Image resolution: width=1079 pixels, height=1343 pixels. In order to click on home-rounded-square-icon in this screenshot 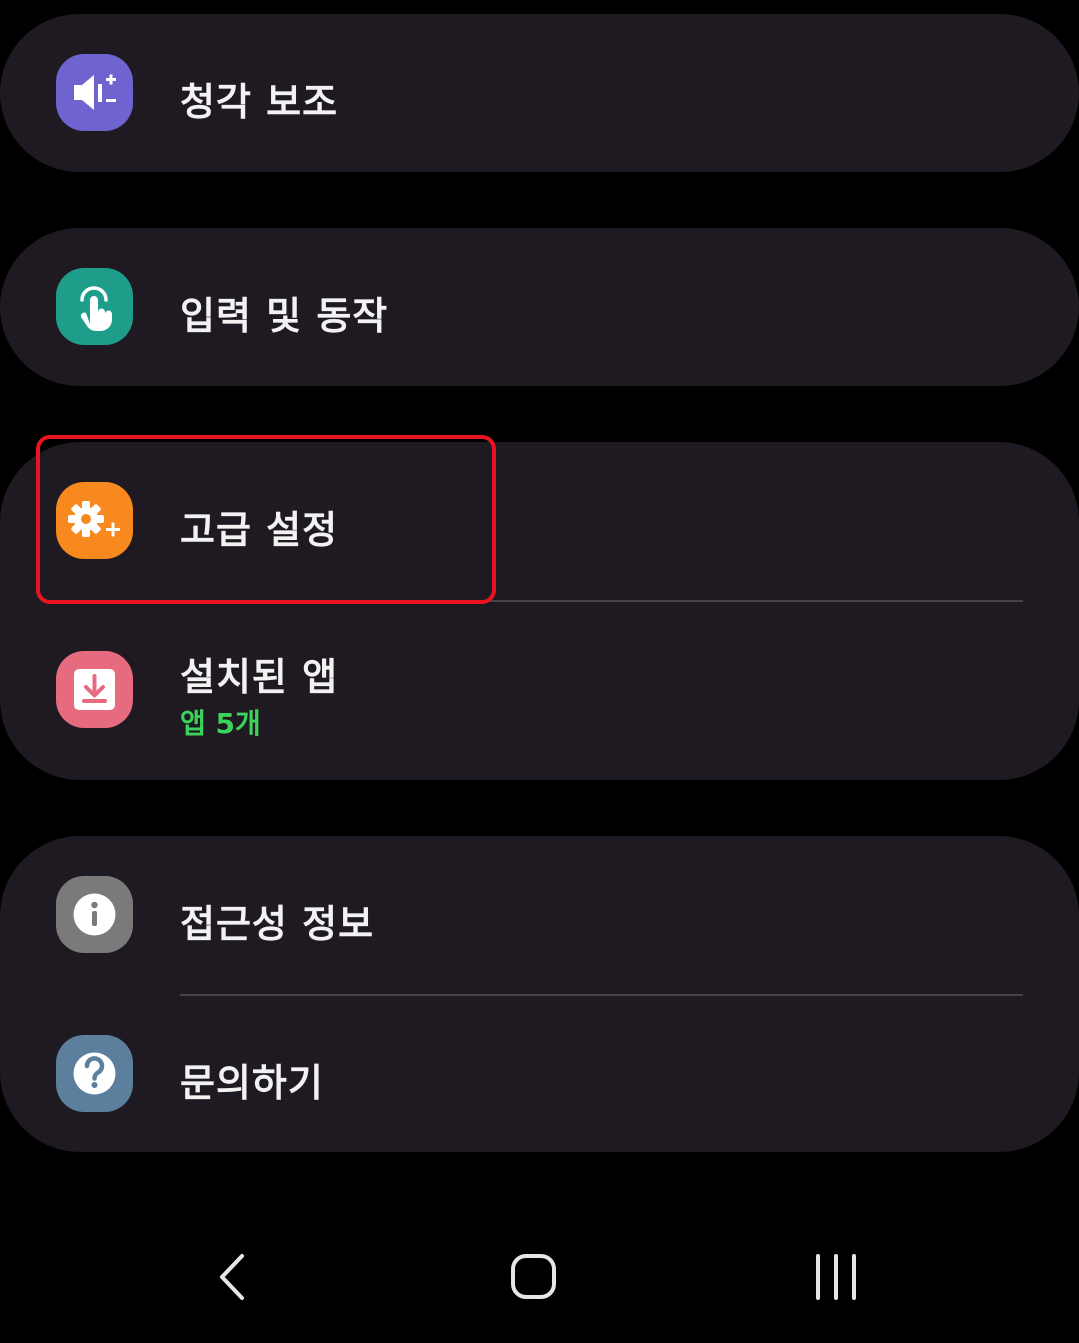, I will do `click(533, 1276)`.